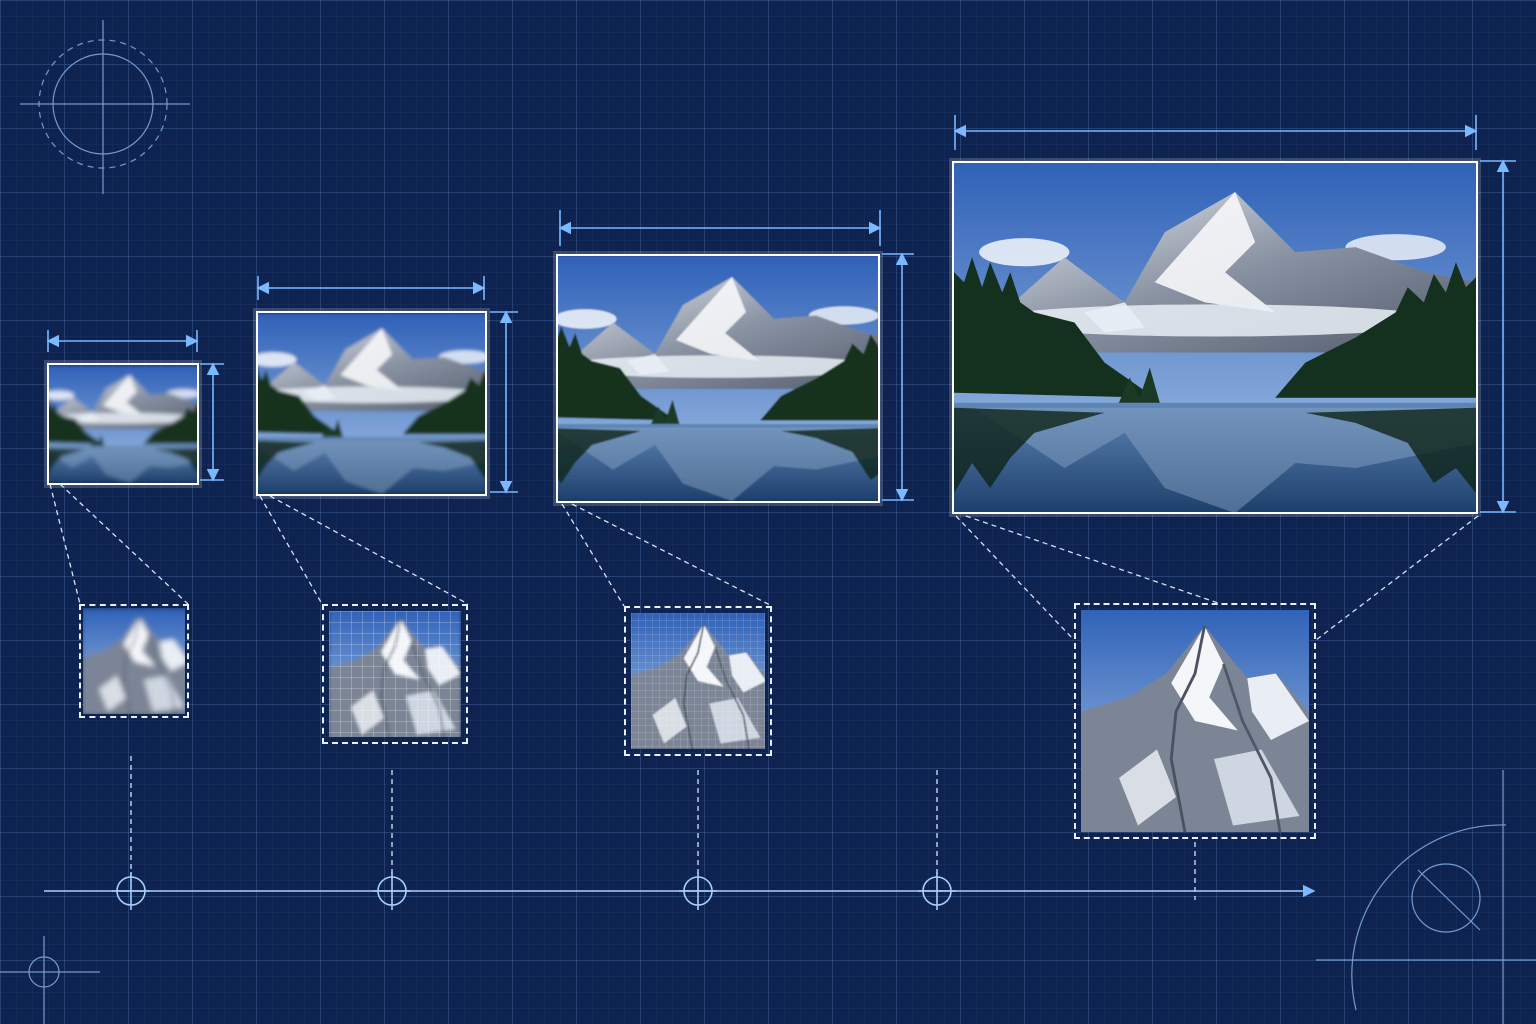 This screenshot has width=1536, height=1024. Describe the element at coordinates (1397, 578) in the screenshot. I see `connector-4c` at that location.